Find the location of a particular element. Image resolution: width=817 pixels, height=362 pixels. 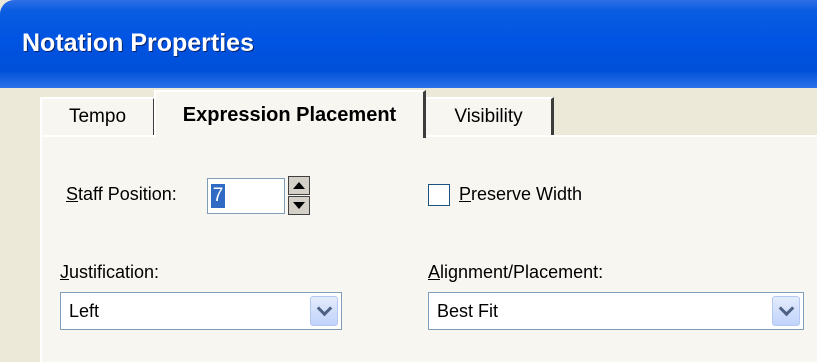

window-title: Notation Properties is located at coordinates (138, 43).